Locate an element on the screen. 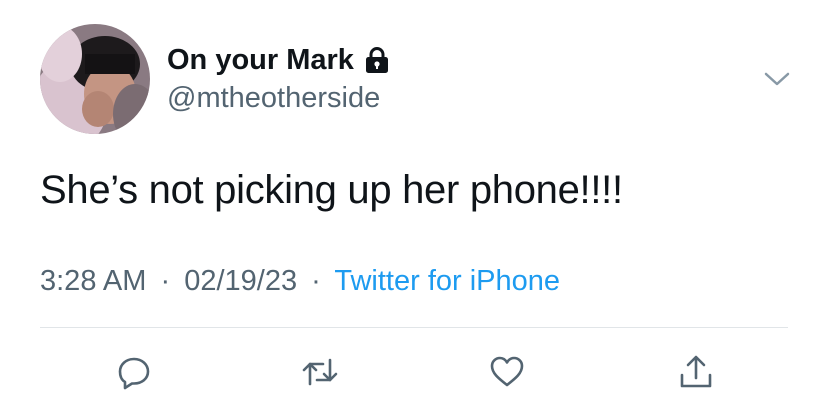 The image size is (828, 417). heart-icon is located at coordinates (507, 371).